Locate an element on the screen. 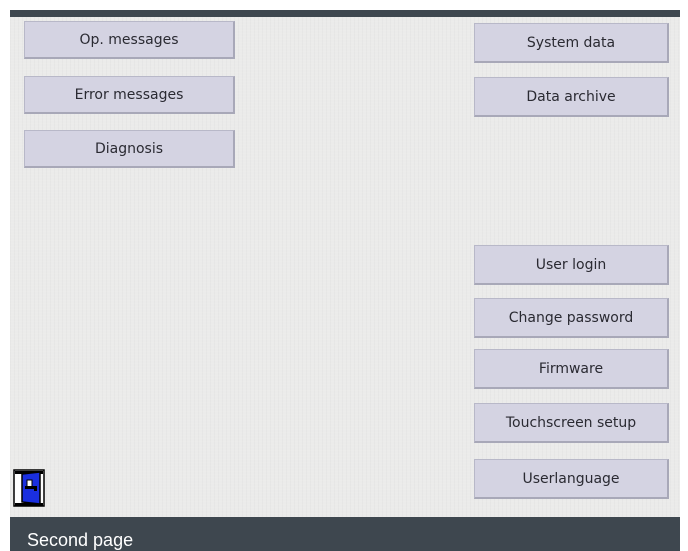 This screenshot has width=688, height=551. change-password-label: Change password is located at coordinates (571, 317).